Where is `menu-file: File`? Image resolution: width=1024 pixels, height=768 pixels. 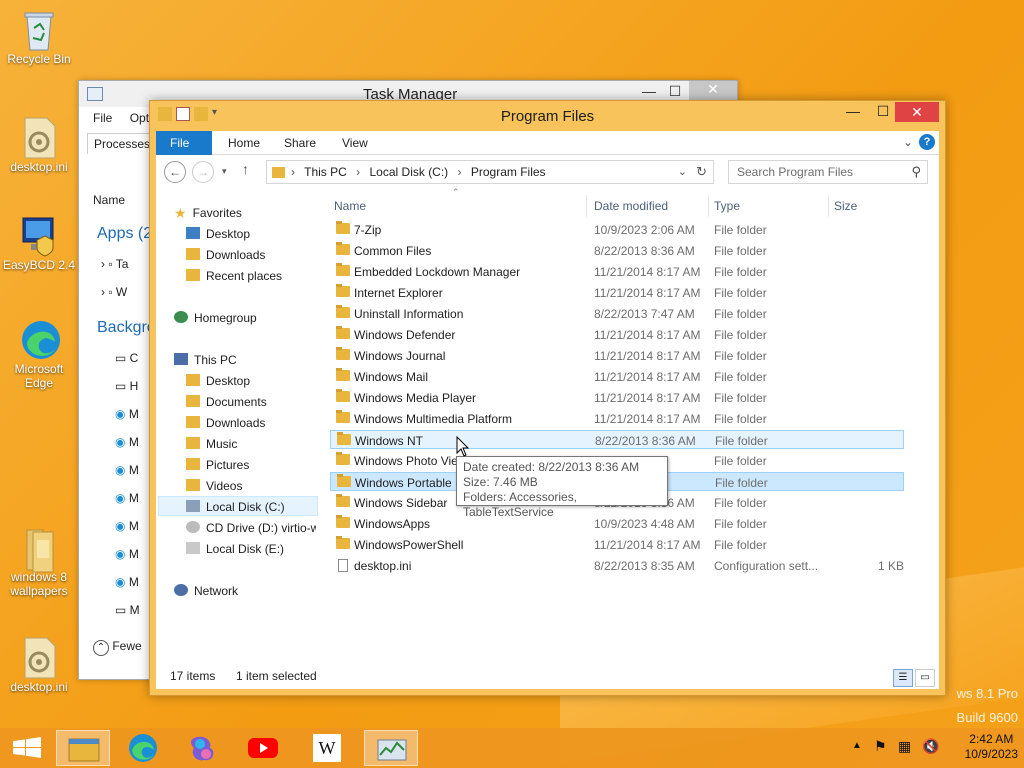
menu-file: File is located at coordinates (102, 118).